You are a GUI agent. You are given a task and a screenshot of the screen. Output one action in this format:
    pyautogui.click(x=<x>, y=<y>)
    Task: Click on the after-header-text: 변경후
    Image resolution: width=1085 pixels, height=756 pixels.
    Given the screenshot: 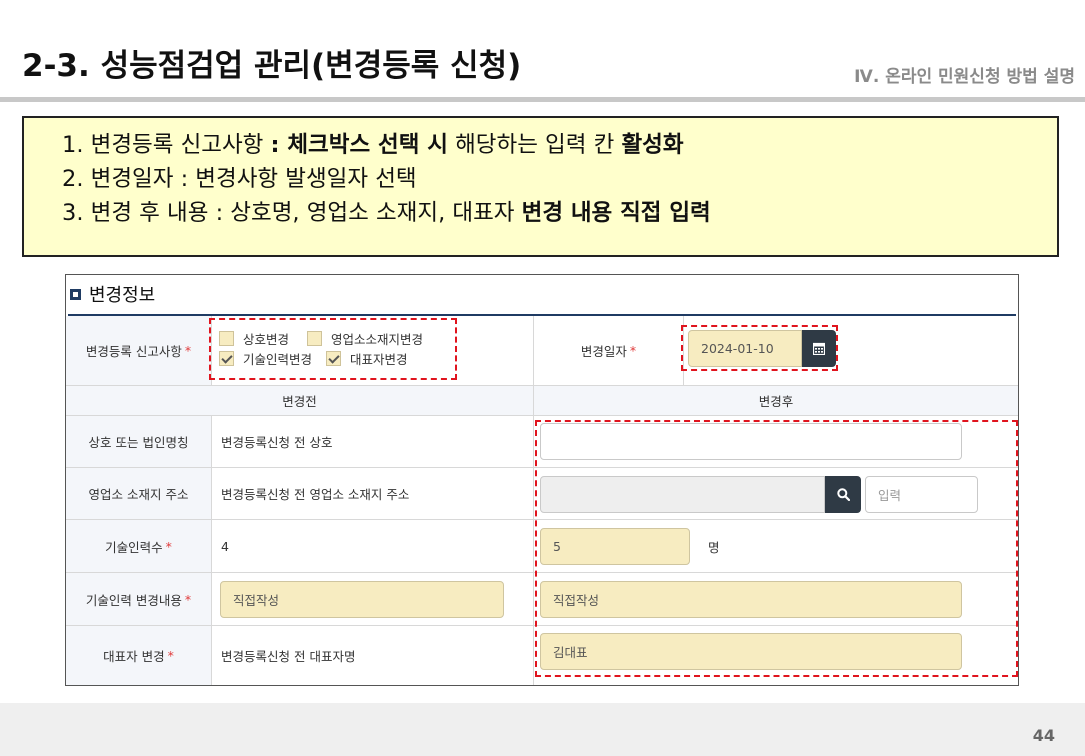 What is the action you would take?
    pyautogui.click(x=776, y=401)
    